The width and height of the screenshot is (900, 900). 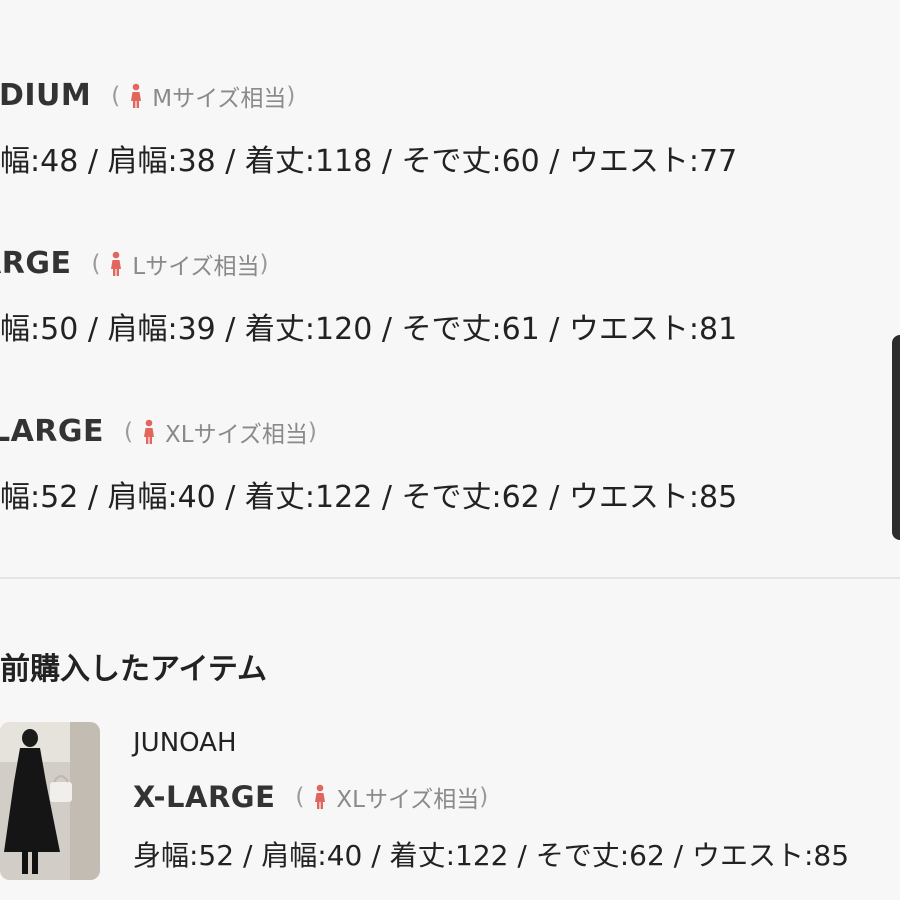 I want to click on size-measurements: 幅:50 / 肩幅:39 / 着丈:120 / そで丈:61 / ウエスト:81, so click(x=369, y=329).